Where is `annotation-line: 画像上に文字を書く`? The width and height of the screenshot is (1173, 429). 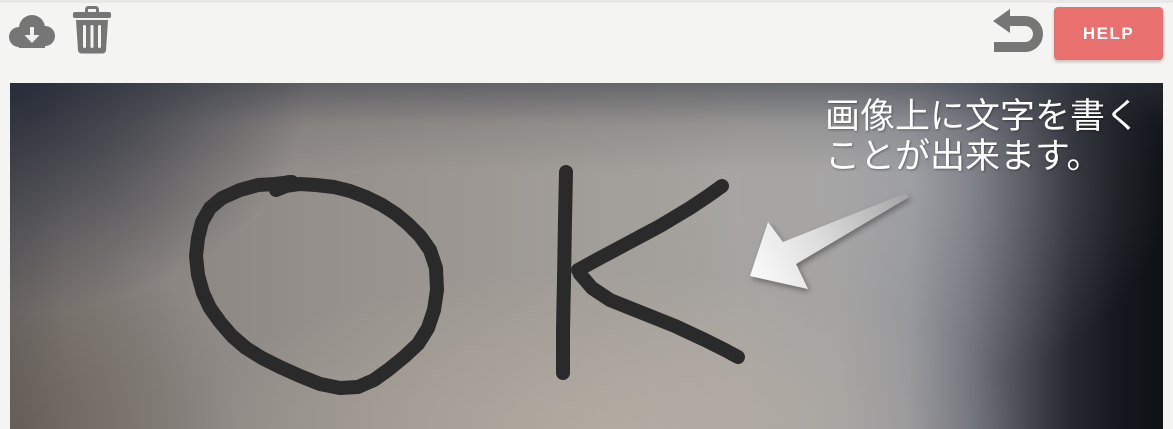
annotation-line: 画像上に文字を書く is located at coordinates (983, 117).